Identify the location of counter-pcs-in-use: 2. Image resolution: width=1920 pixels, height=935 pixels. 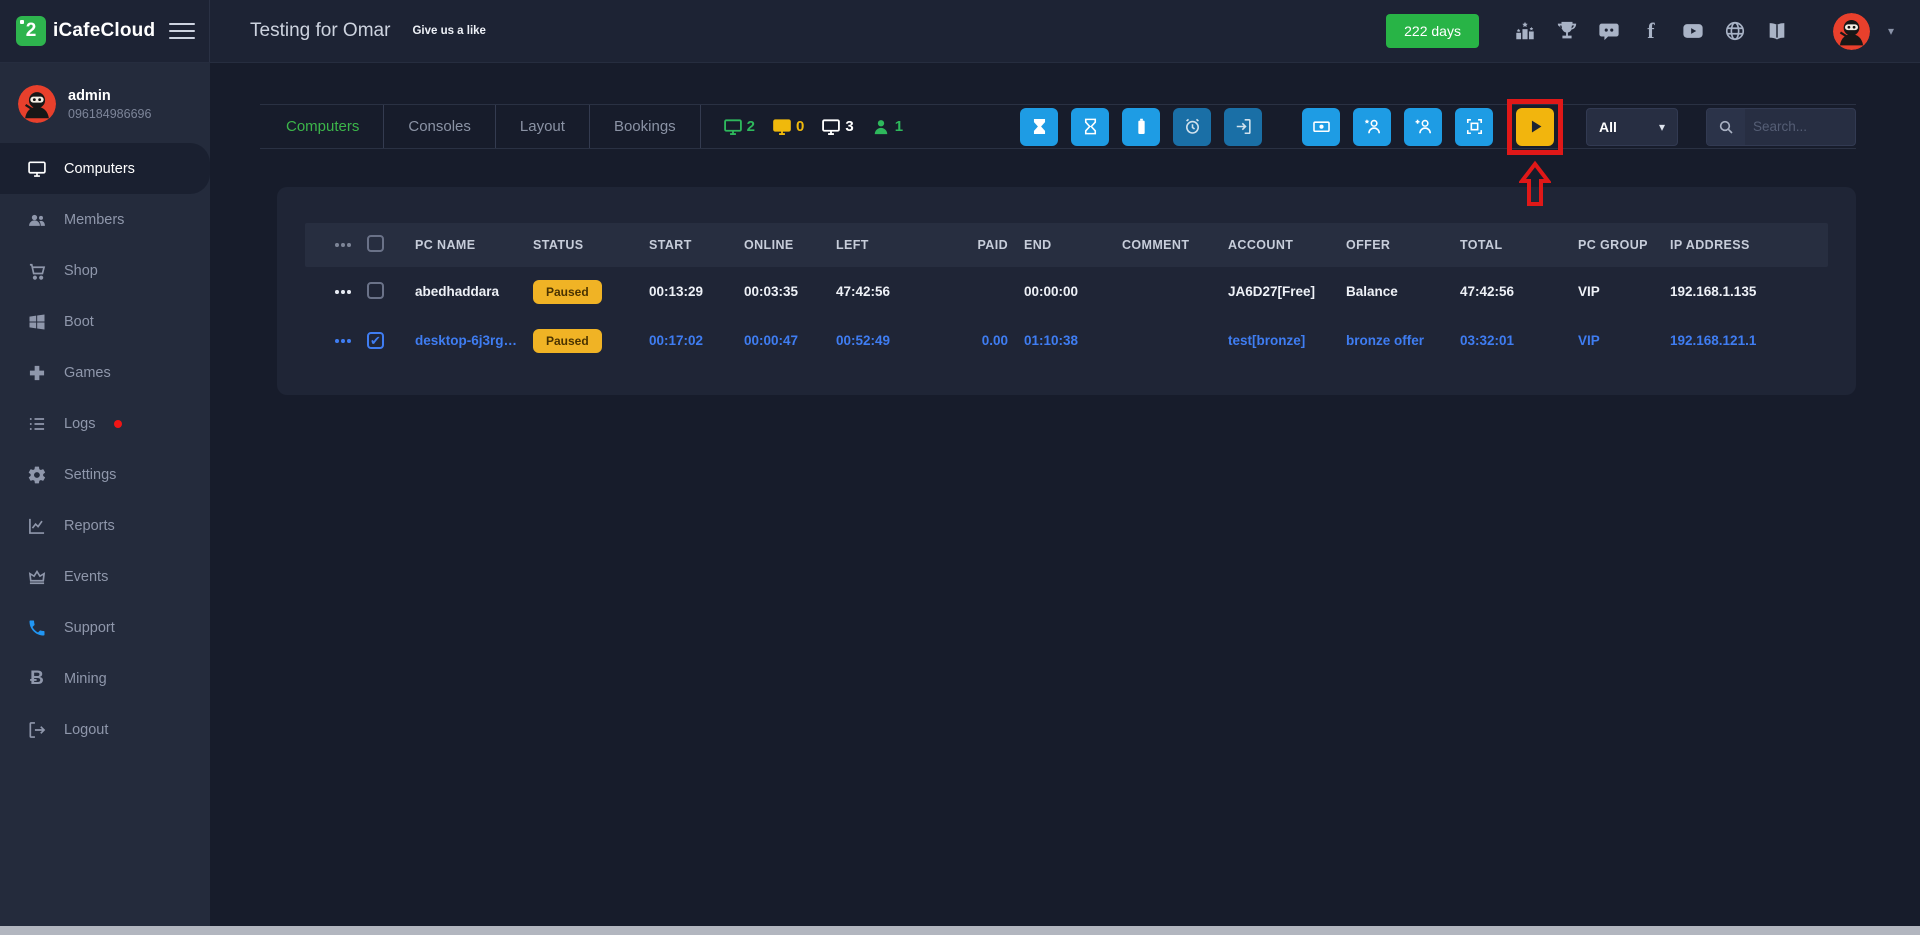
(739, 127).